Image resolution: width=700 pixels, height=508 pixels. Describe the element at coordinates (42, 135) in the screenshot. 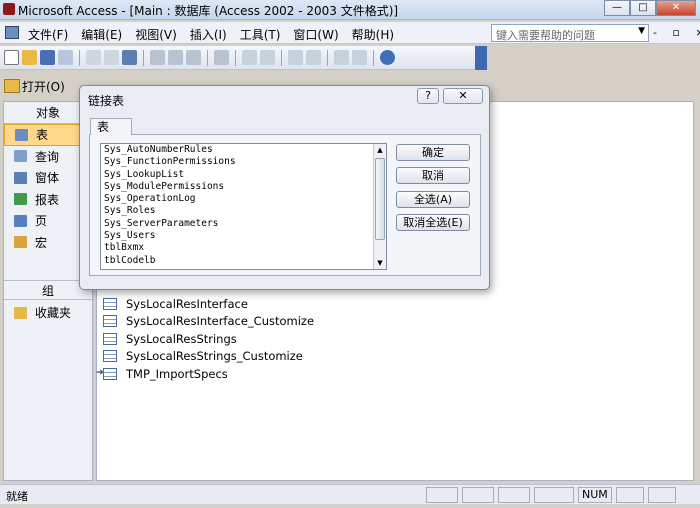

I see `object-label: 表` at that location.